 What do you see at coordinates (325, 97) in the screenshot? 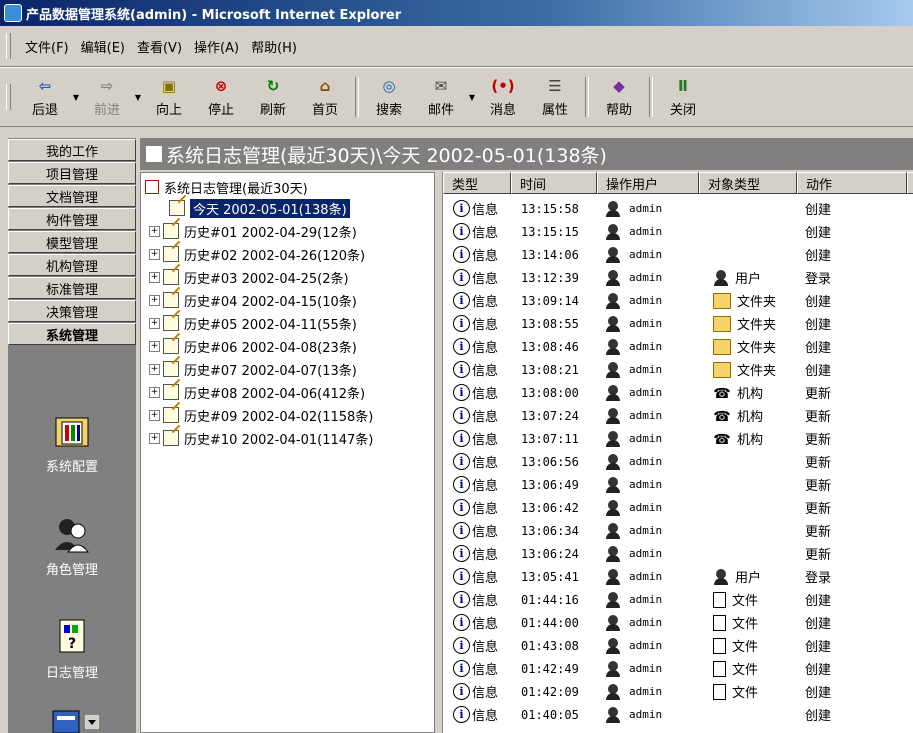
I see `home-button: ⌂ 首页` at bounding box center [325, 97].